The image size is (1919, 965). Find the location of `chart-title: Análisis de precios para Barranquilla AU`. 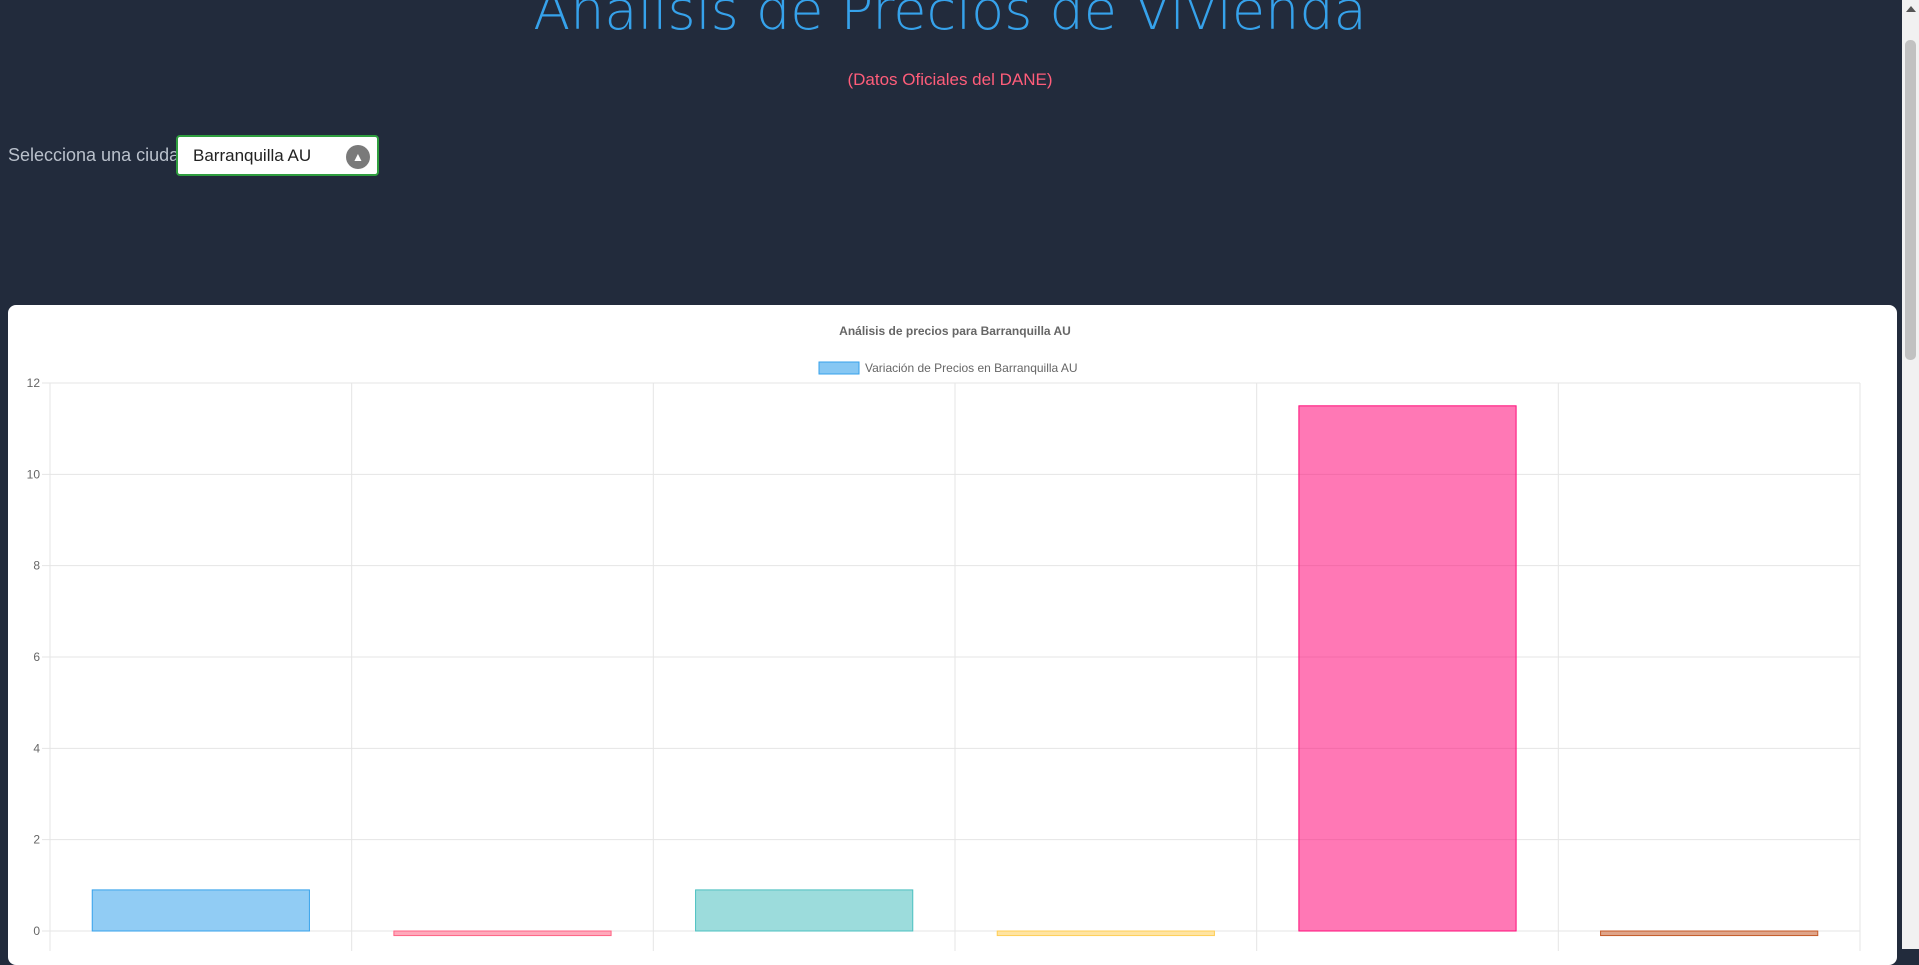

chart-title: Análisis de precios para Barranquilla AU is located at coordinates (955, 331).